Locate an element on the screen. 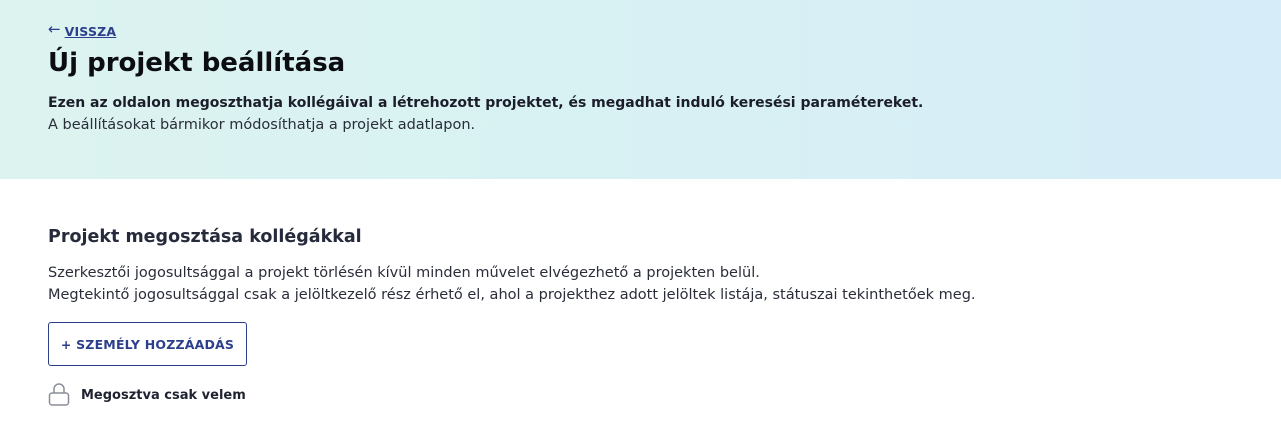  shared-status: Megosztva csak velem is located at coordinates (147, 394).